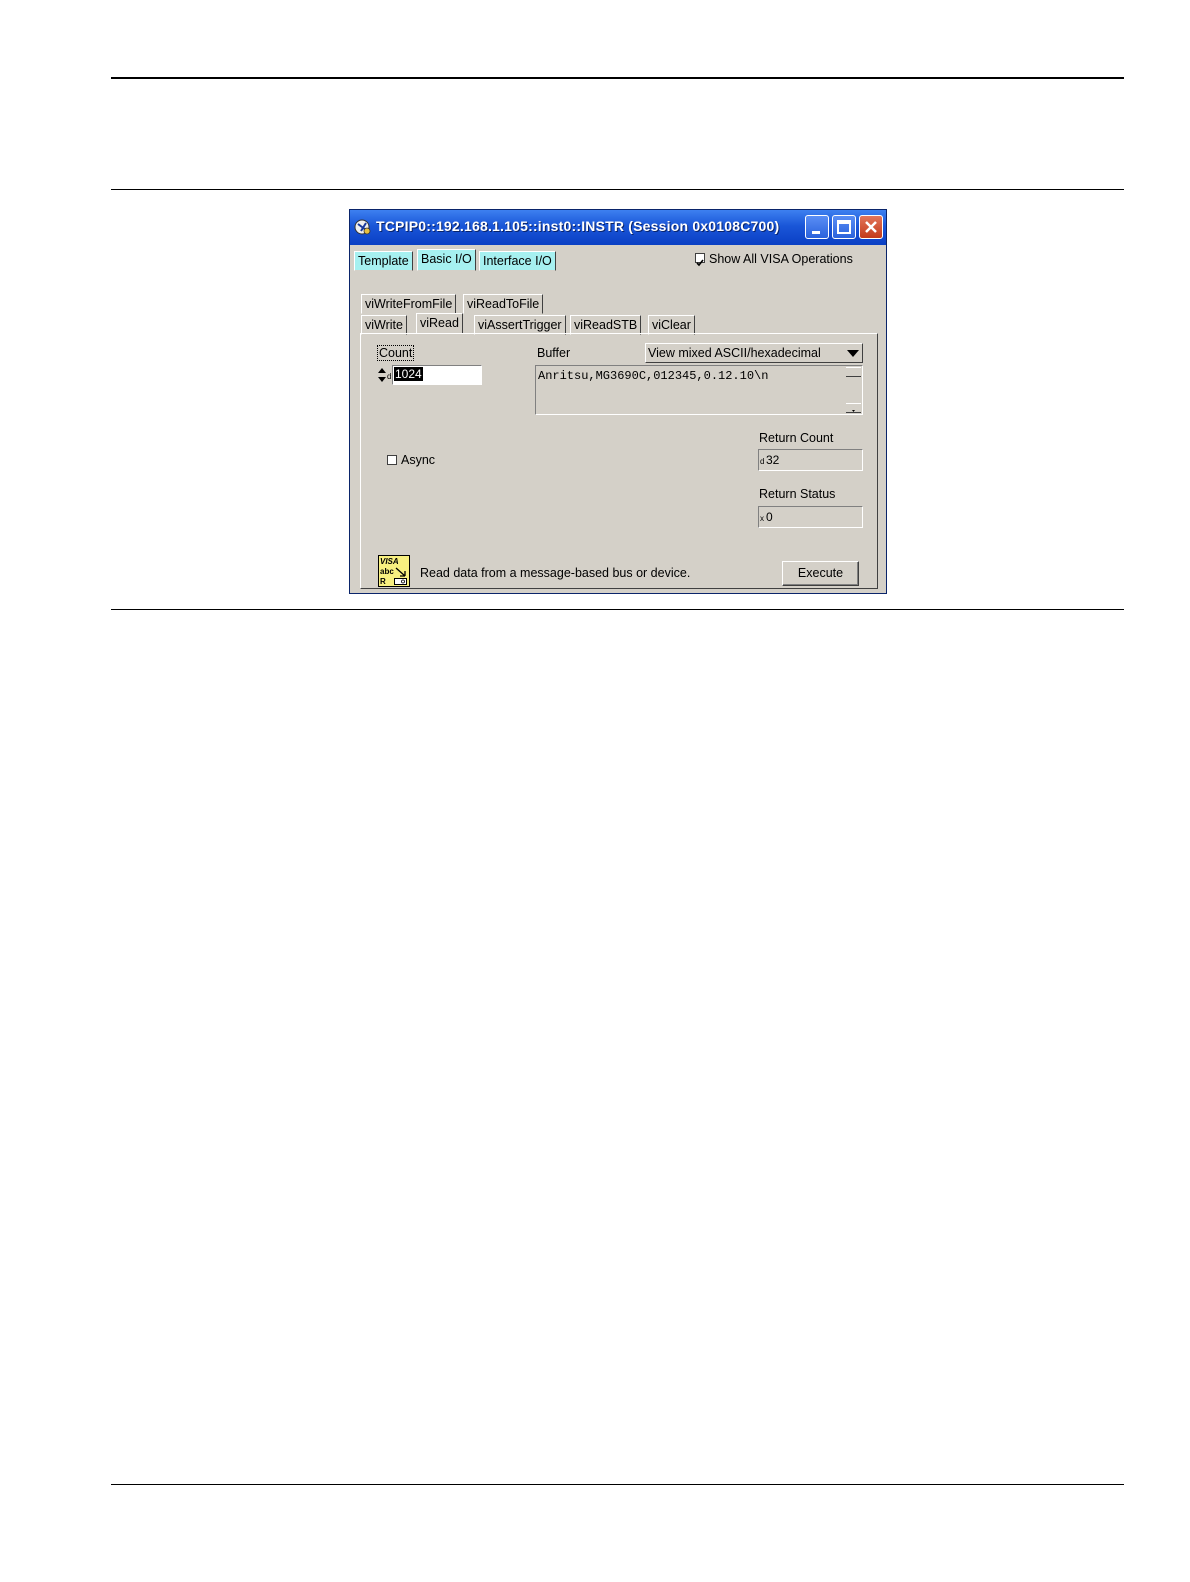  What do you see at coordinates (382, 375) in the screenshot?
I see `count-spinner-icon` at bounding box center [382, 375].